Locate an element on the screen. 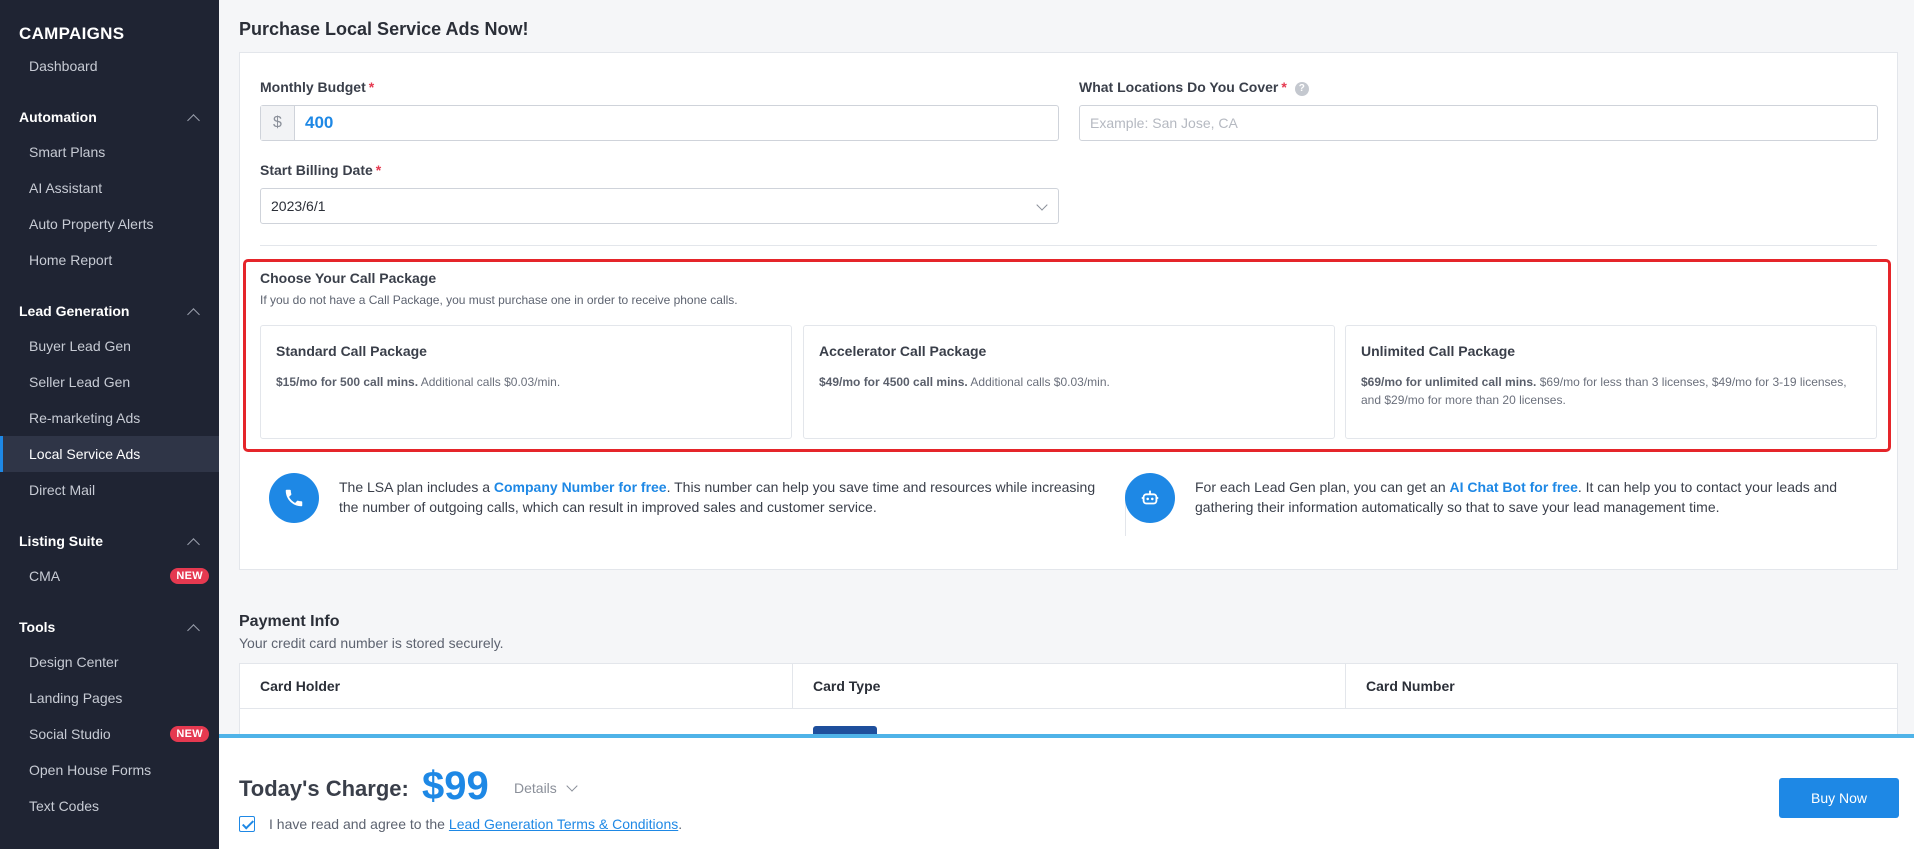 The width and height of the screenshot is (1914, 849). sidebar-item-open-house-forms: Open House Forms is located at coordinates (109, 770).